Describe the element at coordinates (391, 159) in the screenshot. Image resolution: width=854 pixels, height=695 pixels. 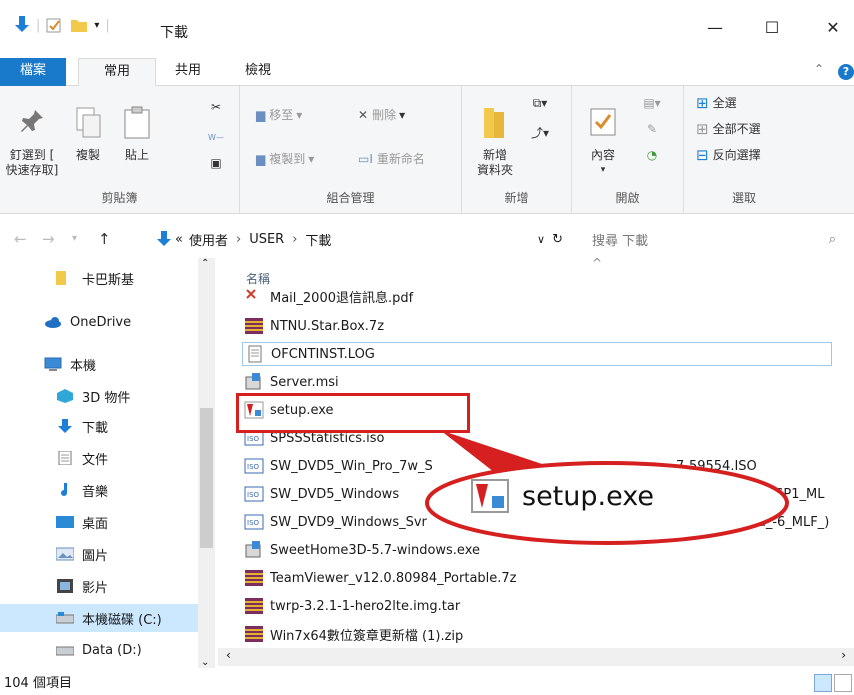
I see `rename-button: ▭I 重新命名` at that location.